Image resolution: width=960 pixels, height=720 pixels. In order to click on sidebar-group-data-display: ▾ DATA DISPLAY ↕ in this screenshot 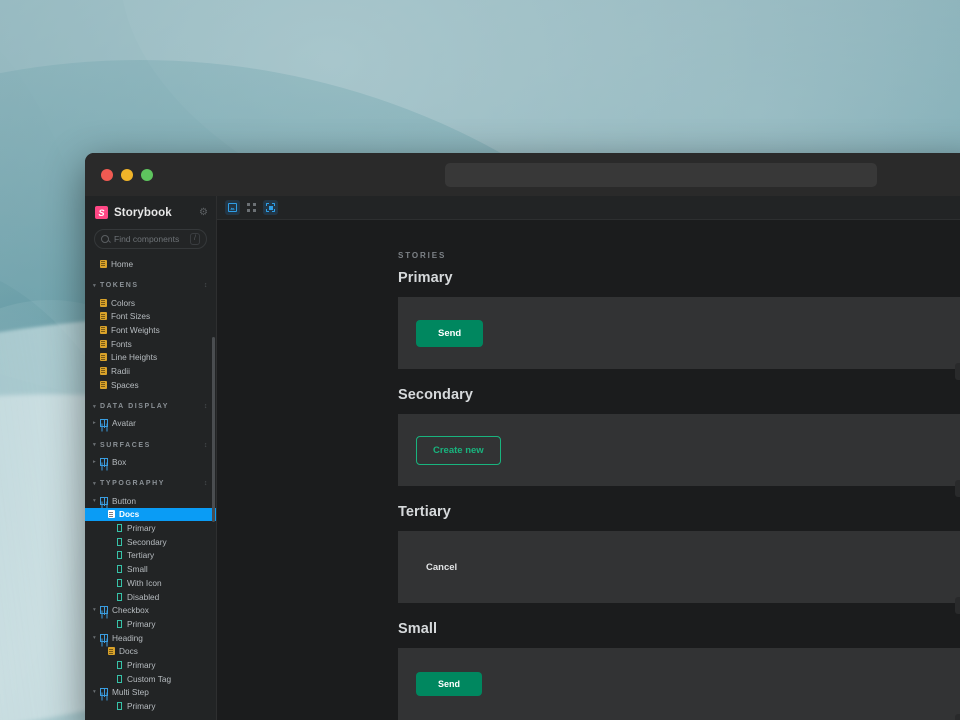, I will do `click(150, 404)`.